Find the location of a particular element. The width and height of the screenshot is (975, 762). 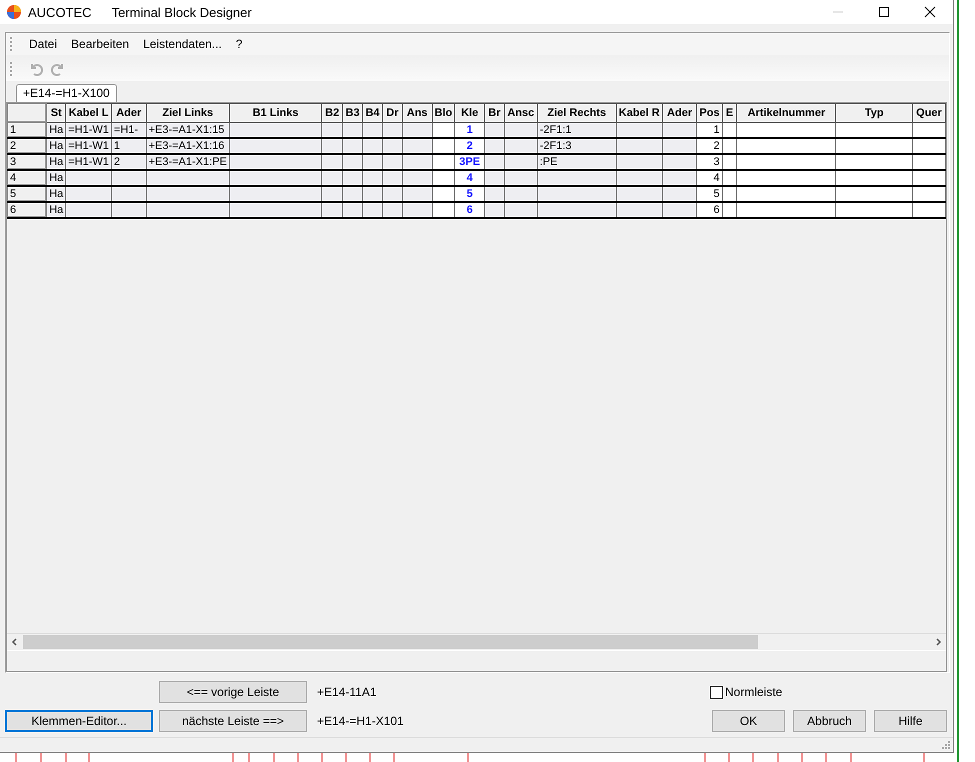

column-header: B1 Links is located at coordinates (275, 113).